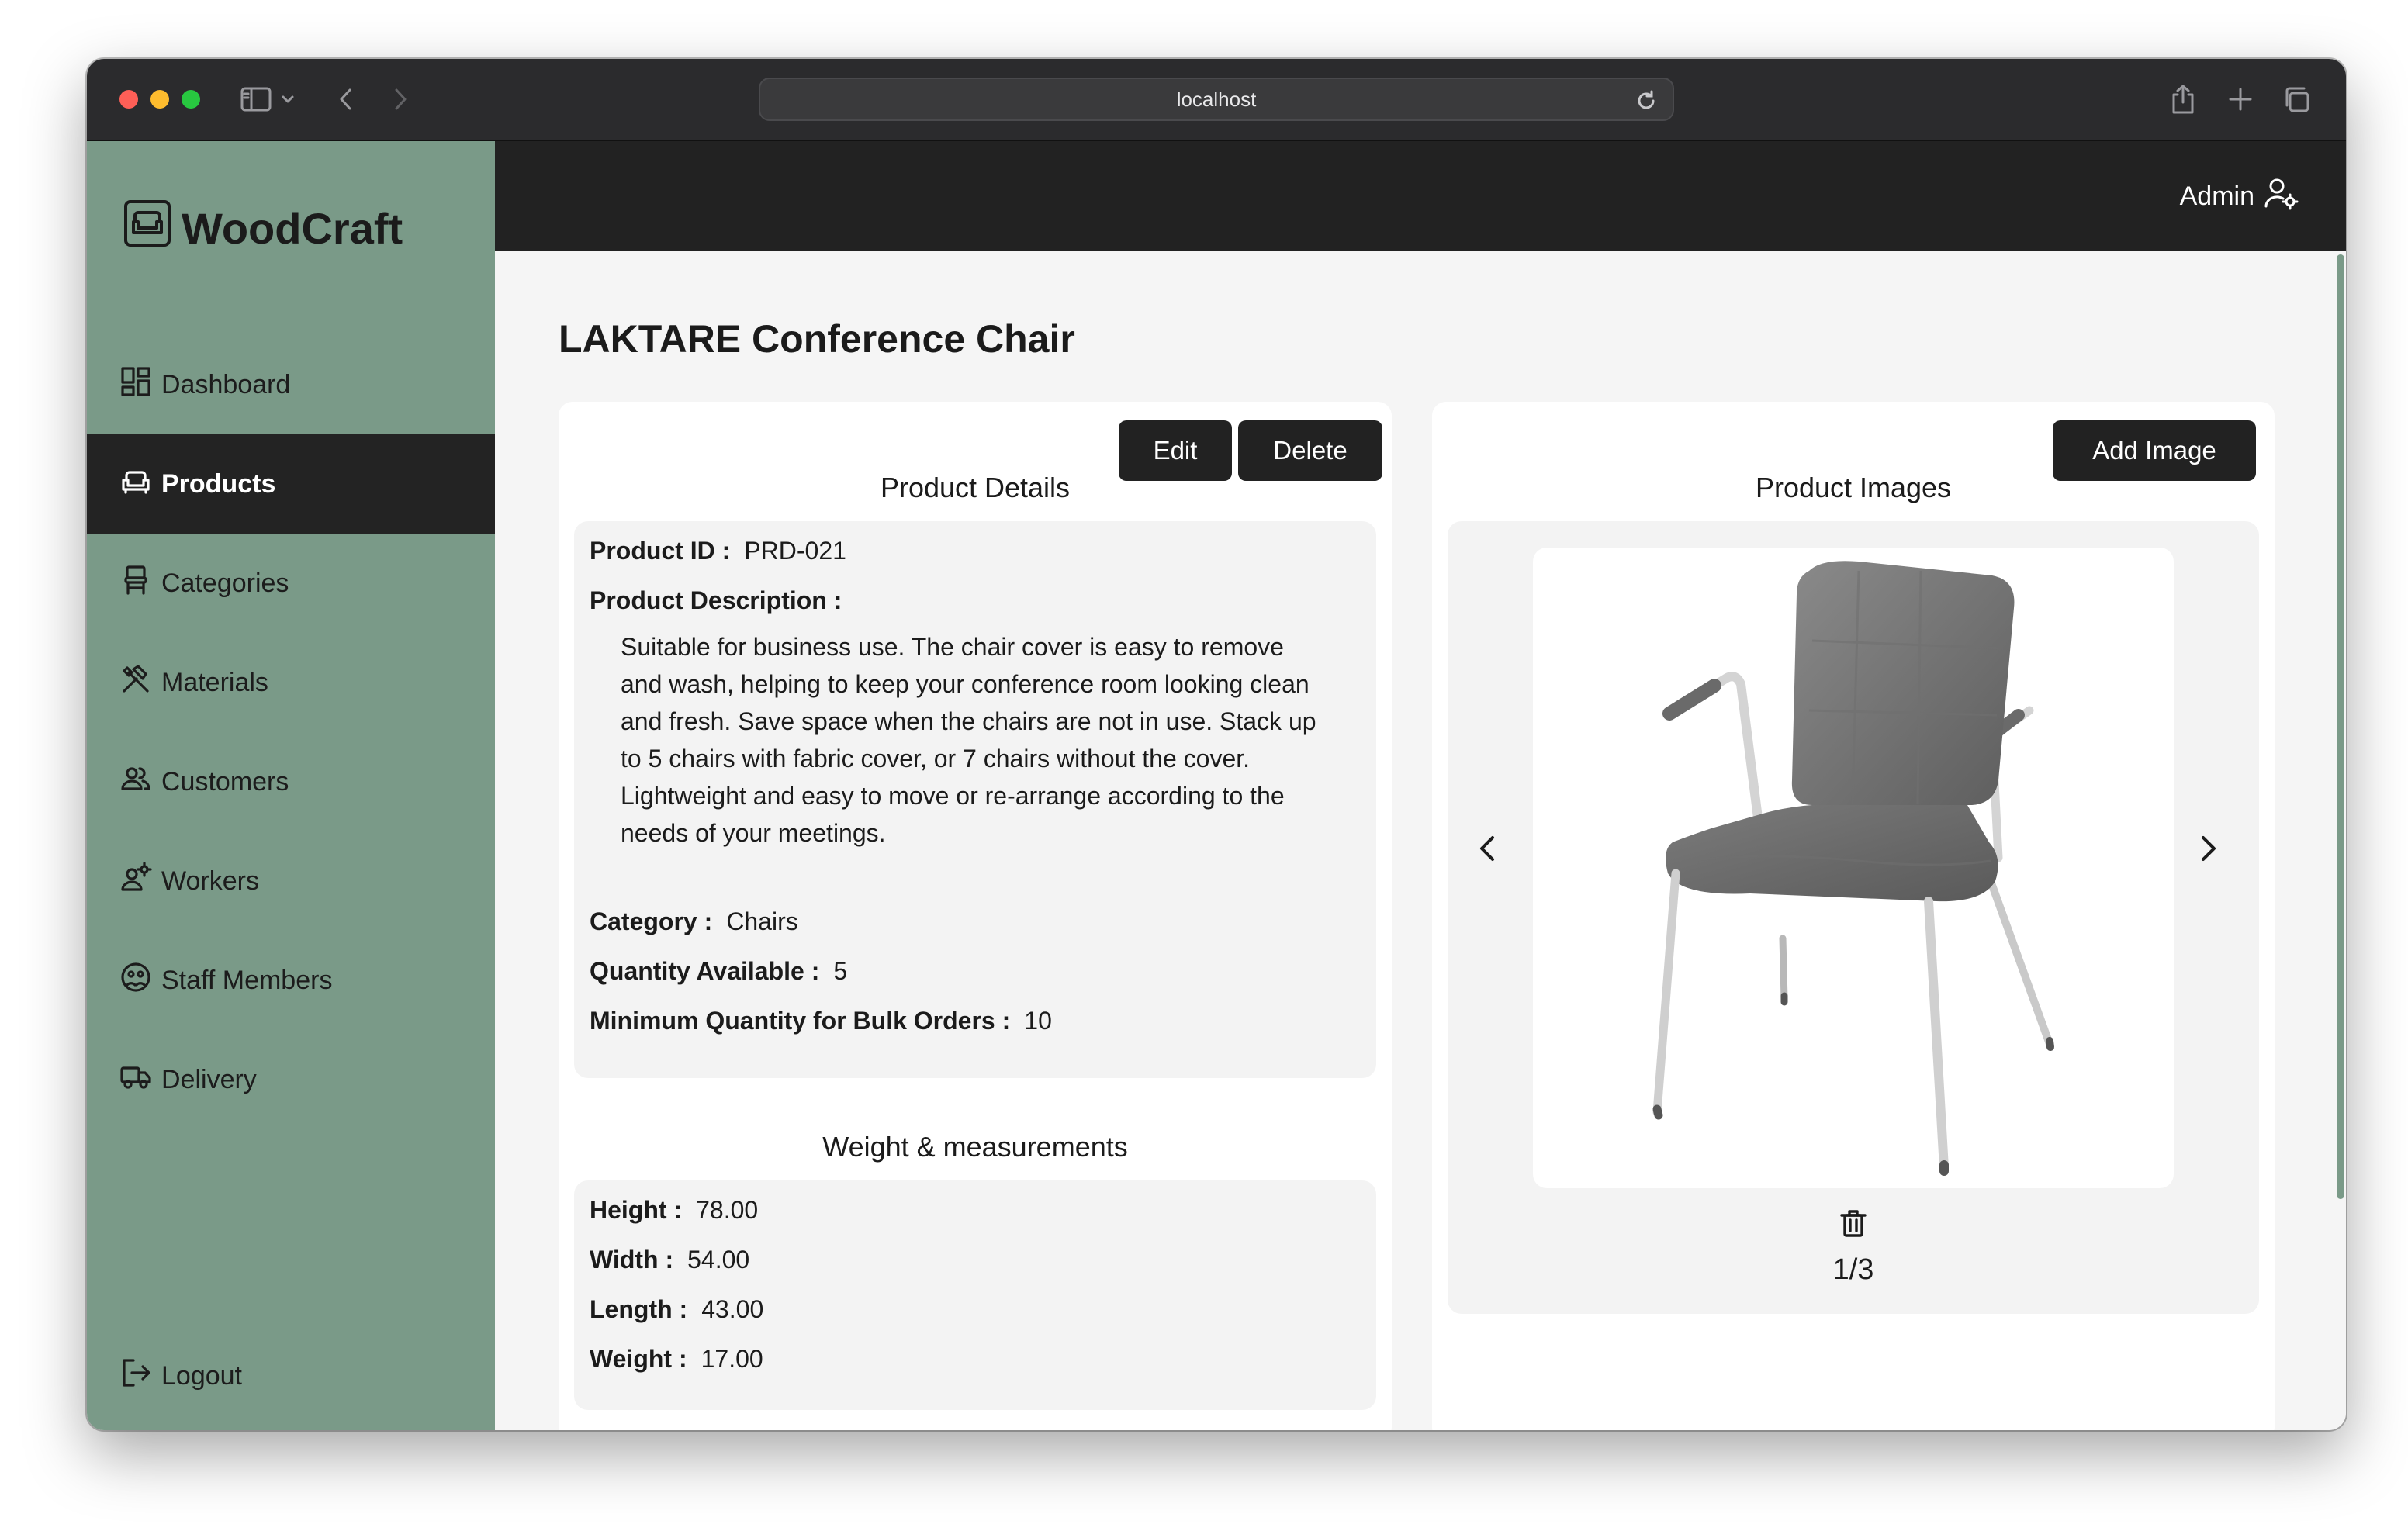 Image resolution: width=2408 pixels, height=1531 pixels. Describe the element at coordinates (225, 583) in the screenshot. I see `sidebar-item-label: Categories` at that location.